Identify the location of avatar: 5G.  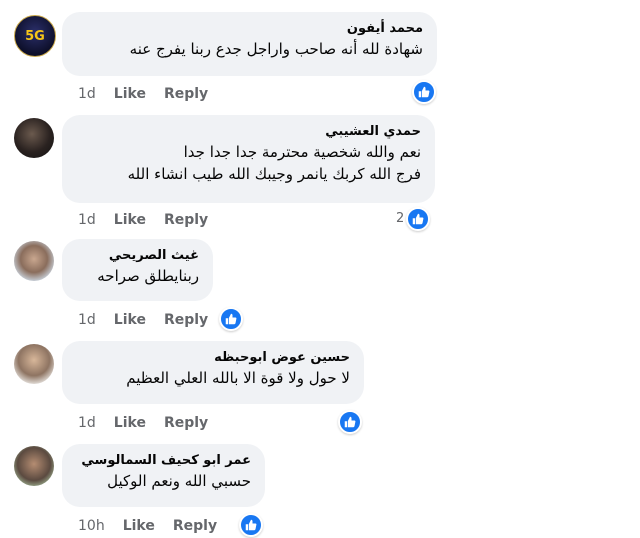
(35, 36).